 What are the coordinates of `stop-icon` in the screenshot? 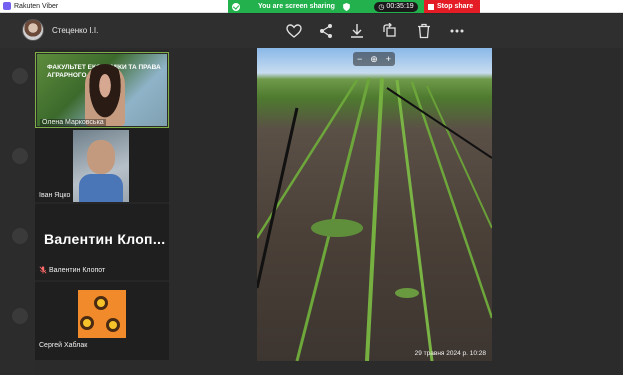 It's located at (431, 6).